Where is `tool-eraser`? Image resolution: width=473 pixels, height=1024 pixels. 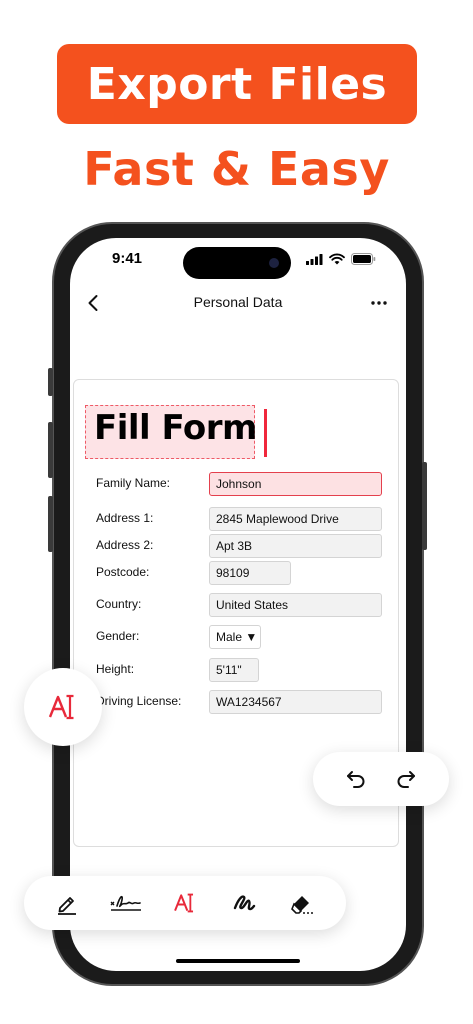 tool-eraser is located at coordinates (303, 903).